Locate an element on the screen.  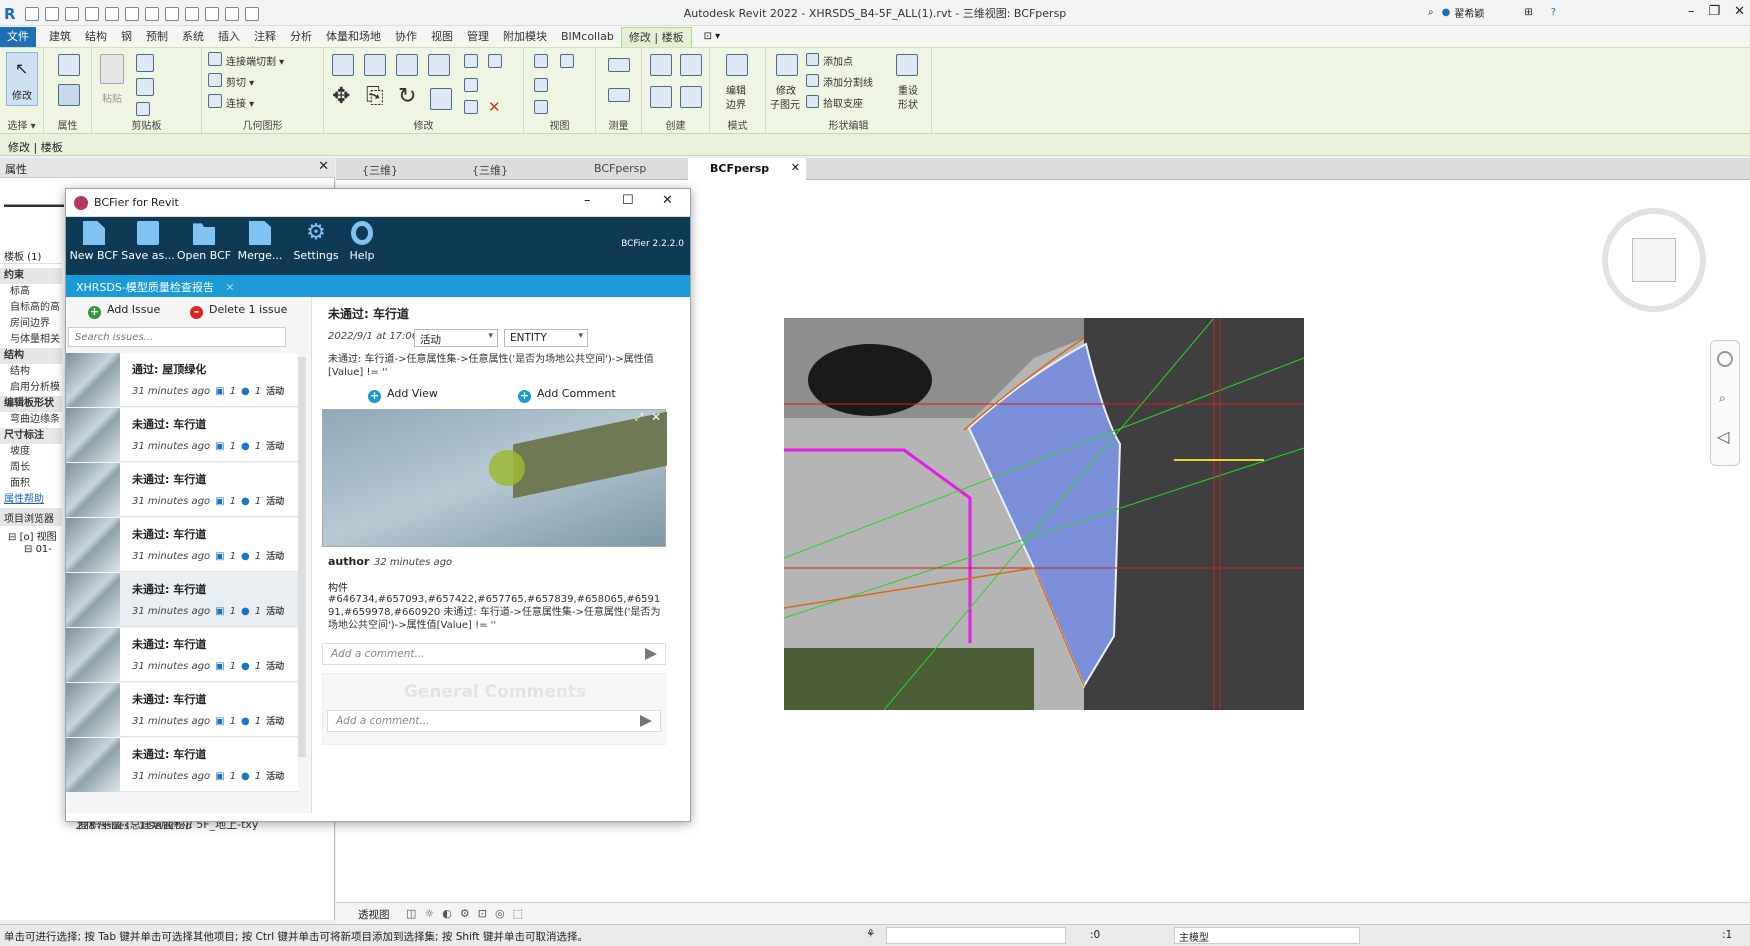
send-general-comment-icon is located at coordinates (646, 721).